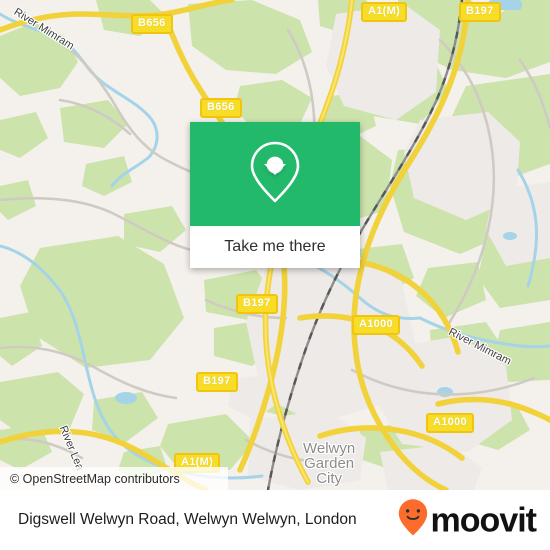  I want to click on map-attribution: © OpenStreetMap contributors, so click(114, 478).